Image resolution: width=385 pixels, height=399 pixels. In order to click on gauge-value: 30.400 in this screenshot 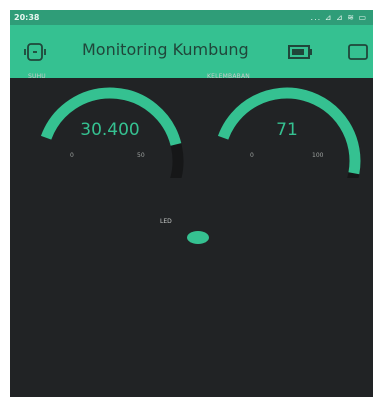, I will do `click(110, 130)`.